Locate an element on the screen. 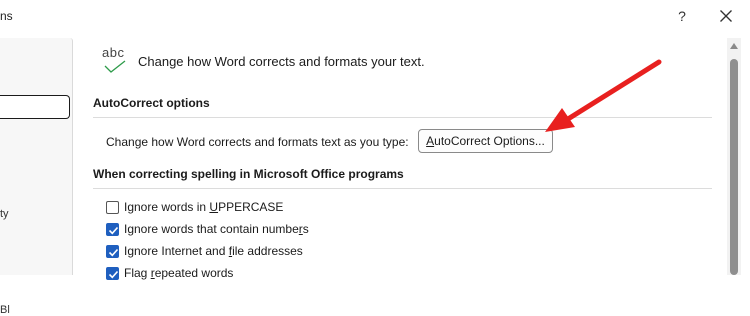 The height and width of the screenshot is (316, 750). spelling-check-icon is located at coordinates (115, 66).